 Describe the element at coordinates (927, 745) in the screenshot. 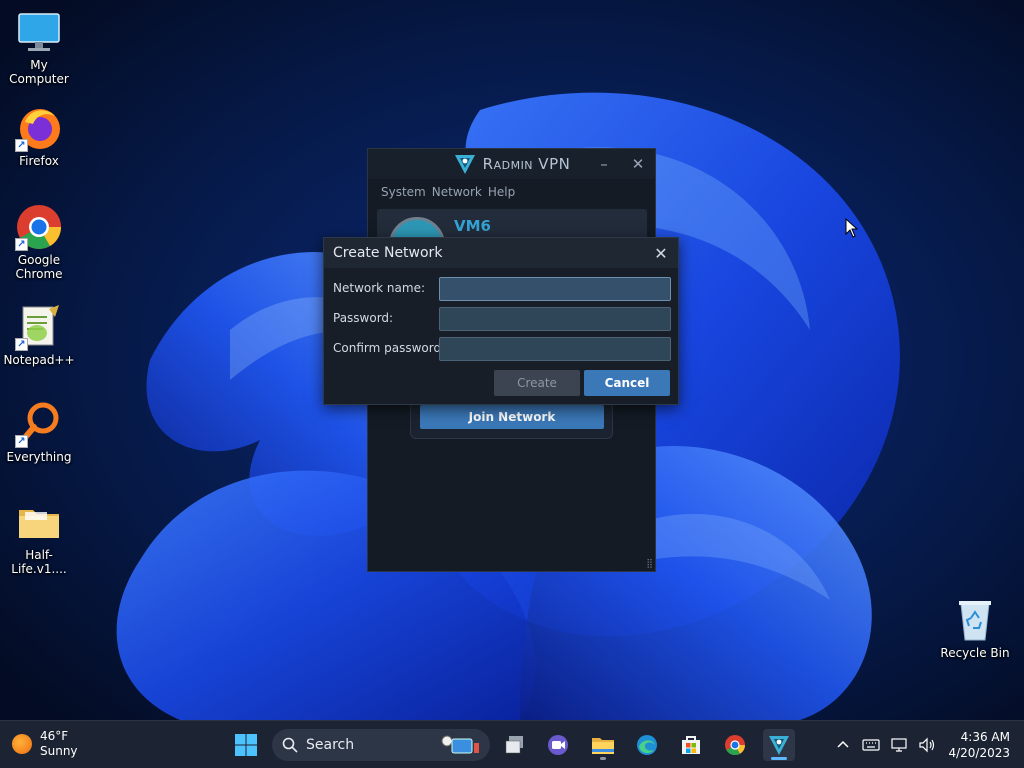

I see `volume-icon` at that location.